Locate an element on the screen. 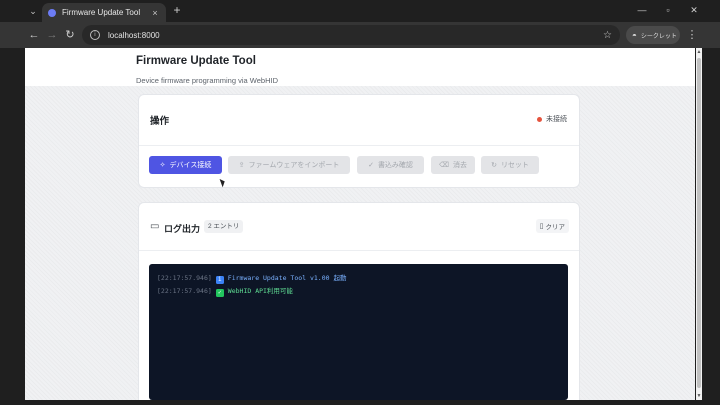 Image resolution: width=720 pixels, height=405 pixels. close-window-icon: ✕ is located at coordinates (694, 10).